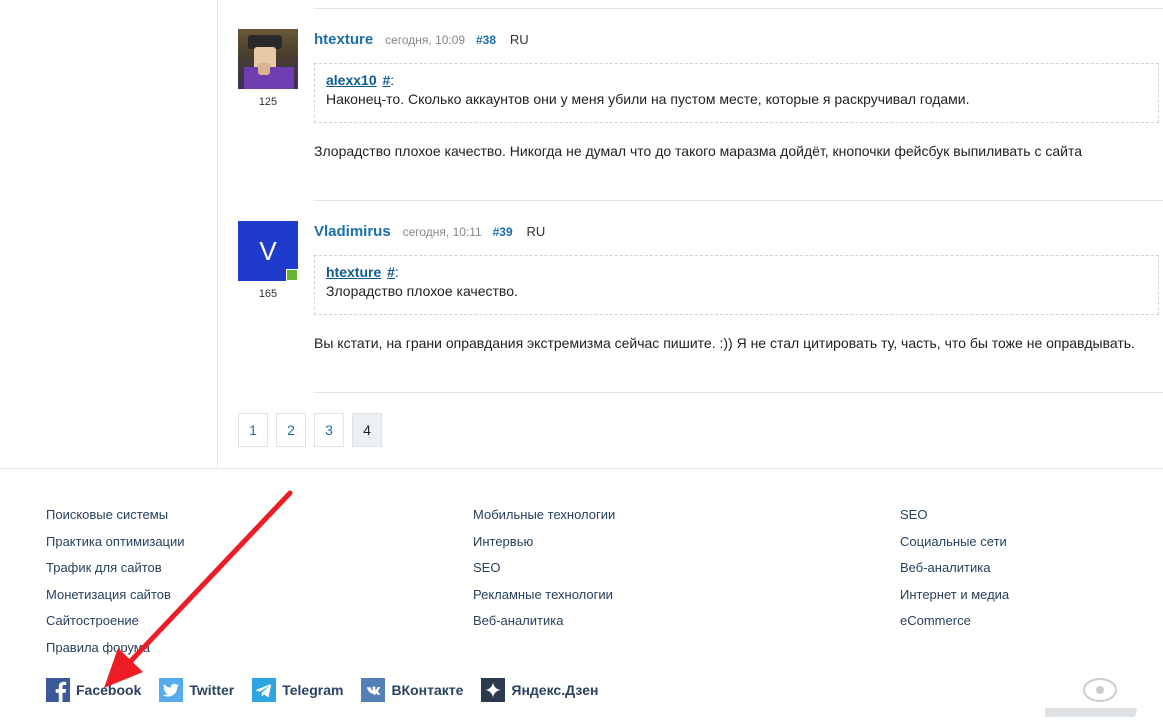  Describe the element at coordinates (1091, 697) in the screenshot. I see `watermark-logo` at that location.